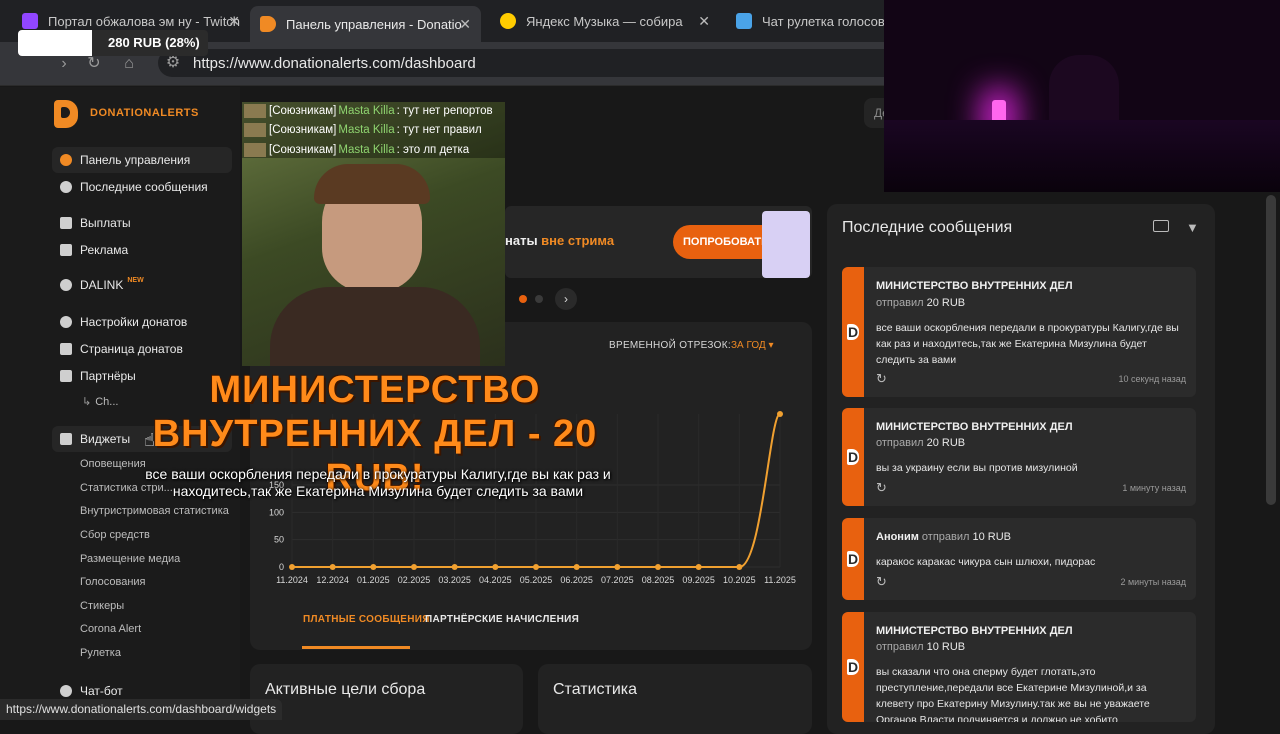 This screenshot has width=1280, height=734. Describe the element at coordinates (115, 535) in the screenshot. I see `widget-fundraising: Сбор средств` at that location.